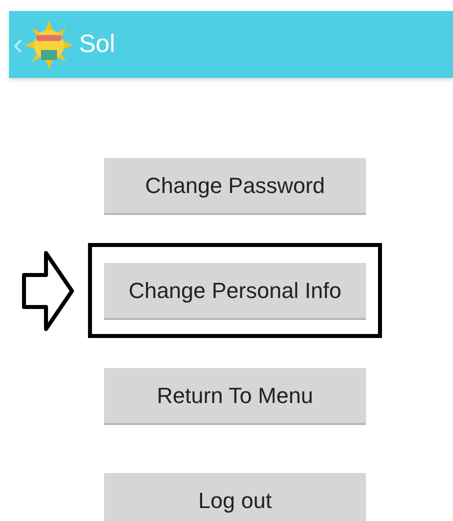 Image resolution: width=453 pixels, height=521 pixels. What do you see at coordinates (49, 44) in the screenshot?
I see `sun-mascot-icon` at bounding box center [49, 44].